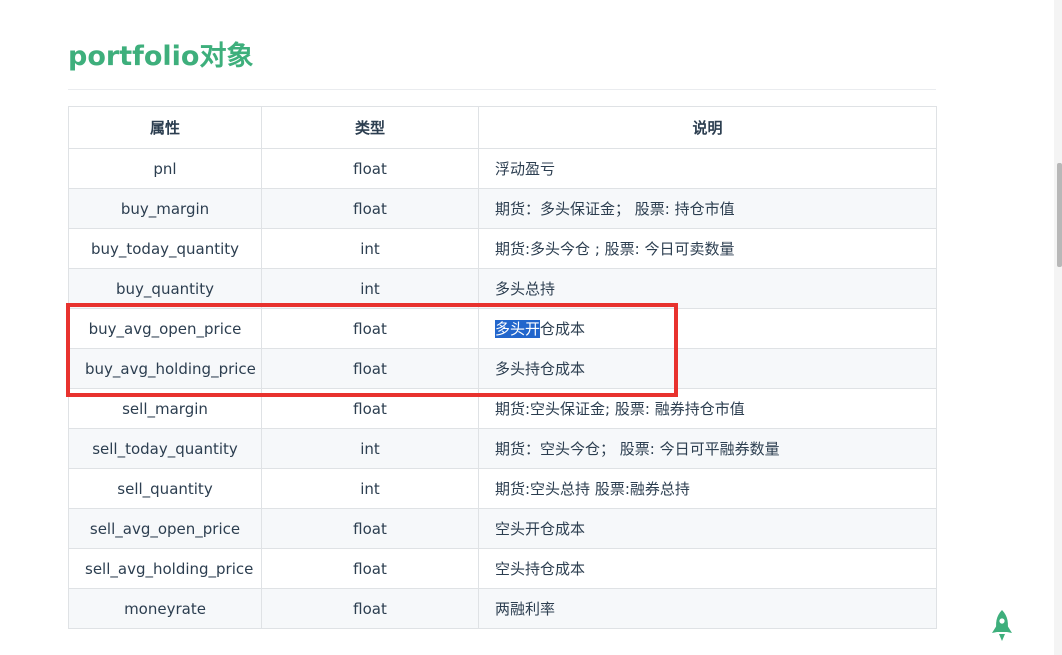 The height and width of the screenshot is (655, 1062). Describe the element at coordinates (165, 368) in the screenshot. I see `cell-attribute: buy_avg_holding_price` at that location.